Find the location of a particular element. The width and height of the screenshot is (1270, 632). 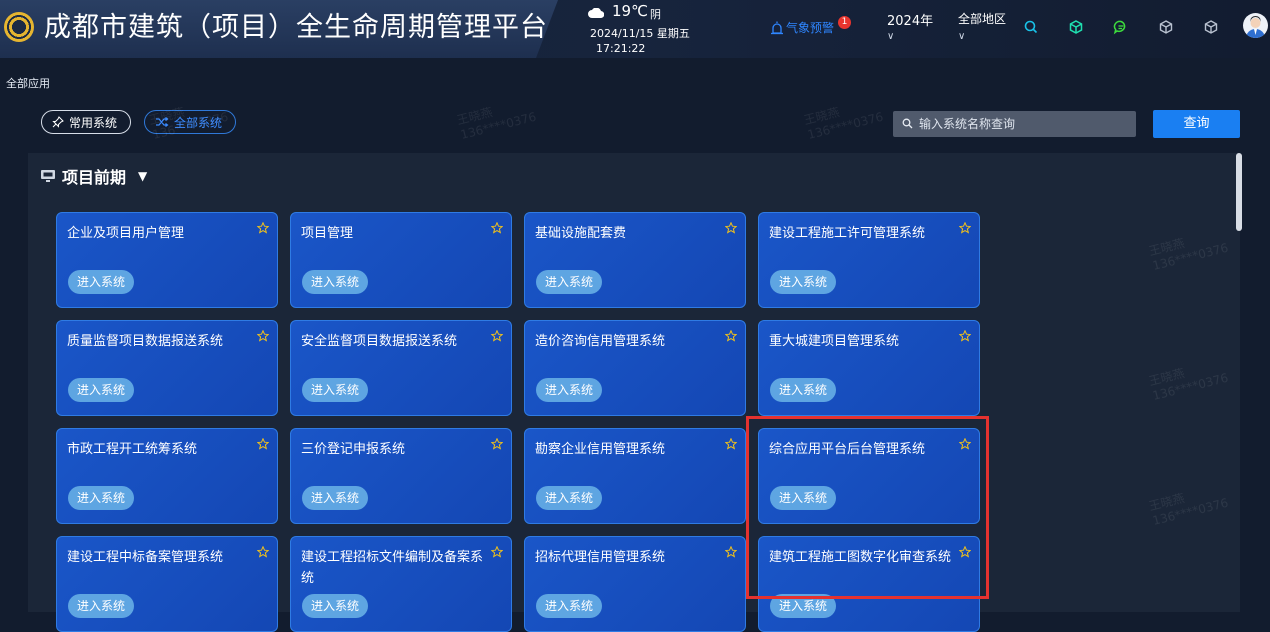

app-logo is located at coordinates (19, 27).